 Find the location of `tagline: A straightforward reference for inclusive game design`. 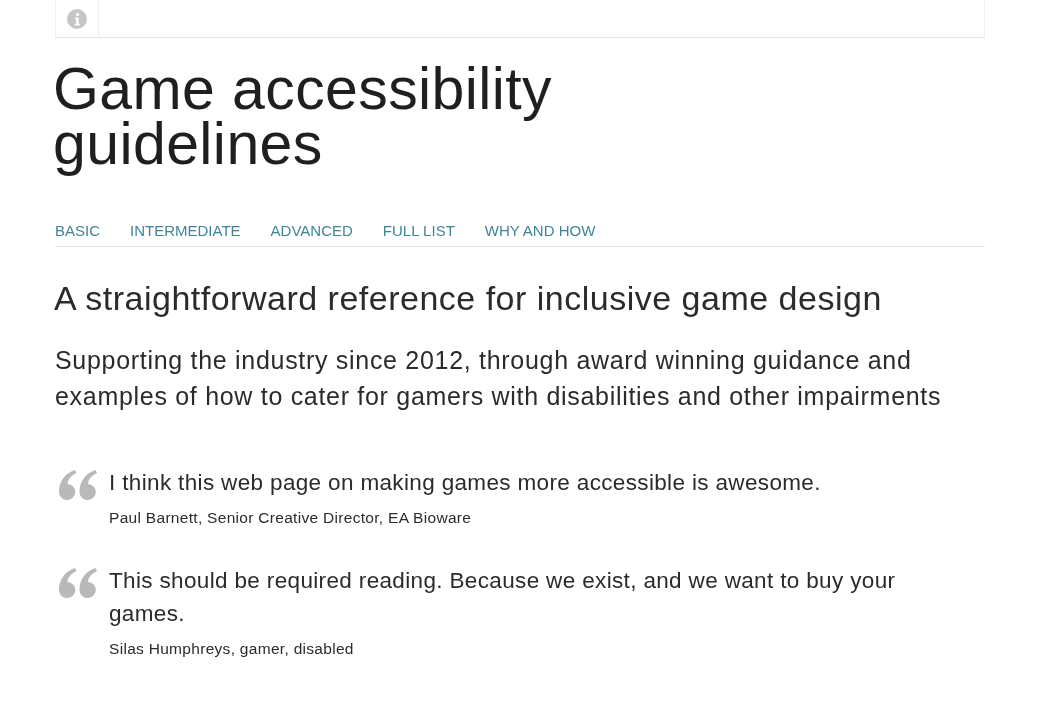

tagline: A straightforward reference for inclusive game design is located at coordinates (468, 298).